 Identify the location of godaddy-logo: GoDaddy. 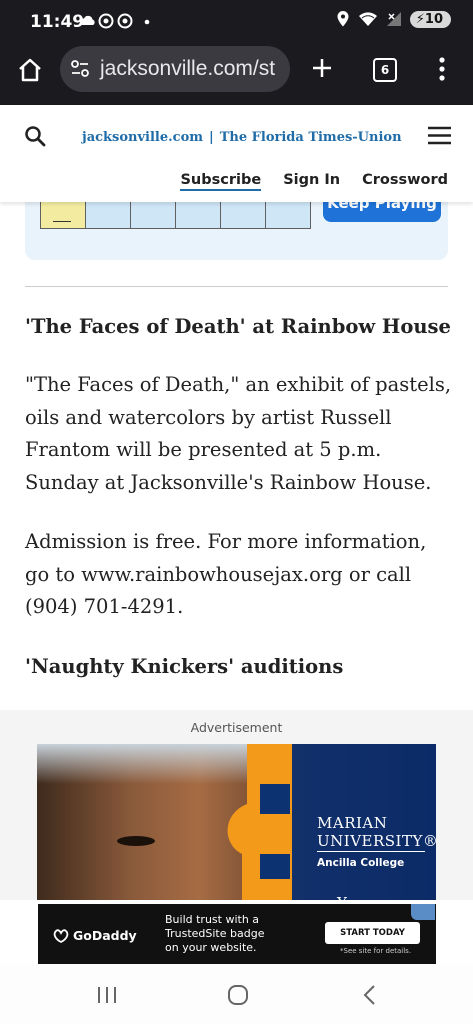
(95, 935).